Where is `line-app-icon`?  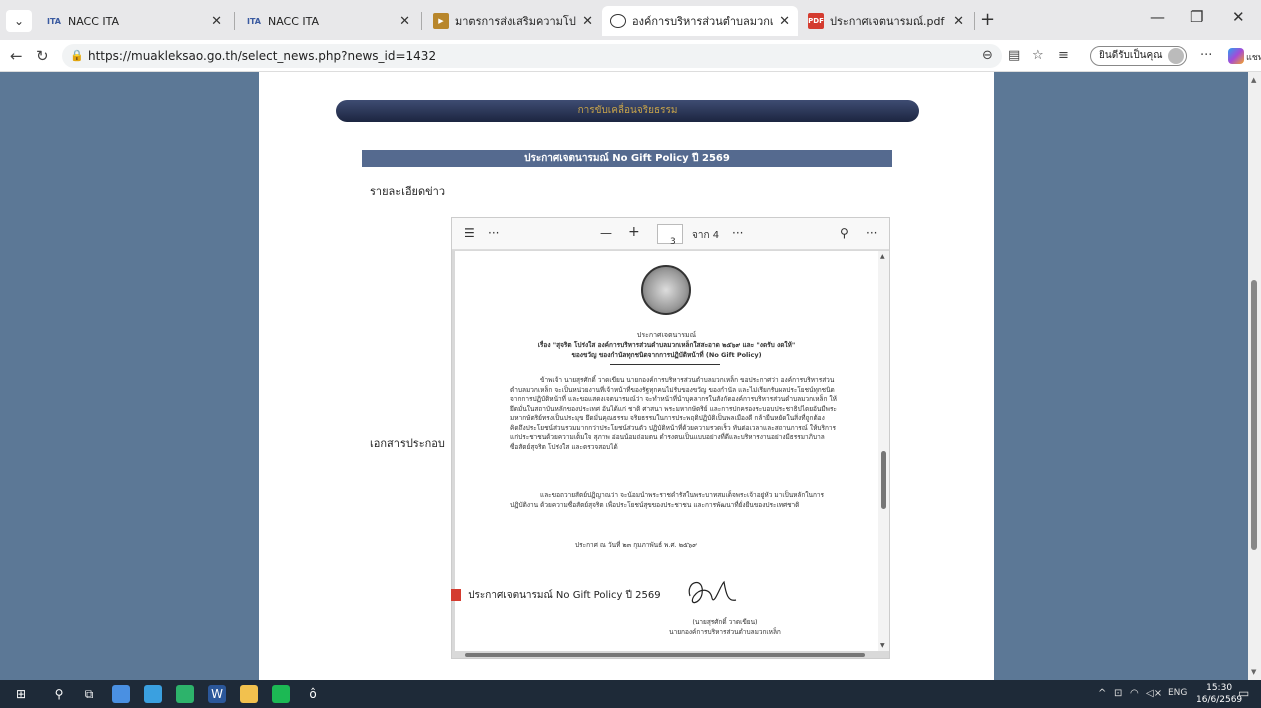
line-app-icon is located at coordinates (281, 694).